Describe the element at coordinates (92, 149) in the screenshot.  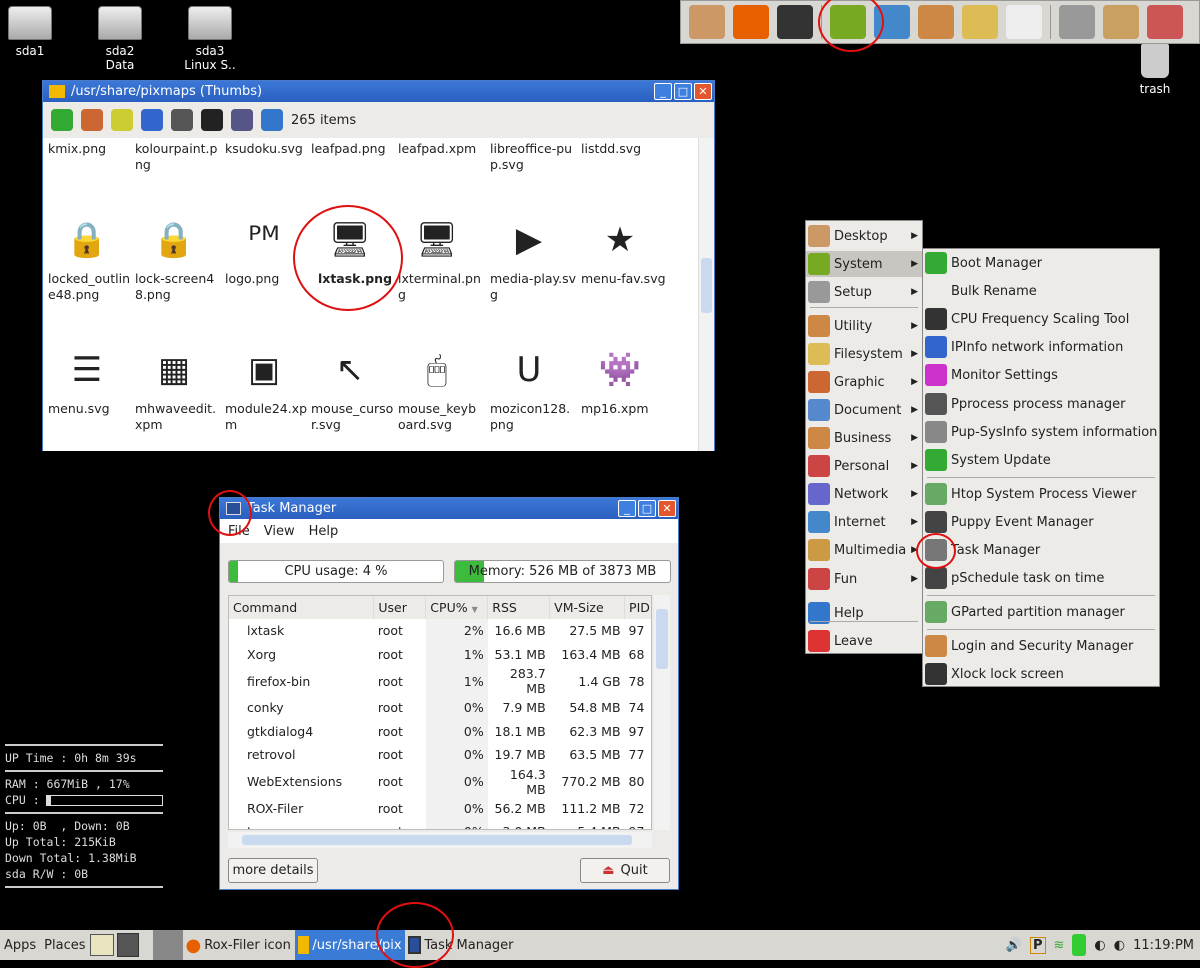
I see `file-item: kmix.png` at that location.